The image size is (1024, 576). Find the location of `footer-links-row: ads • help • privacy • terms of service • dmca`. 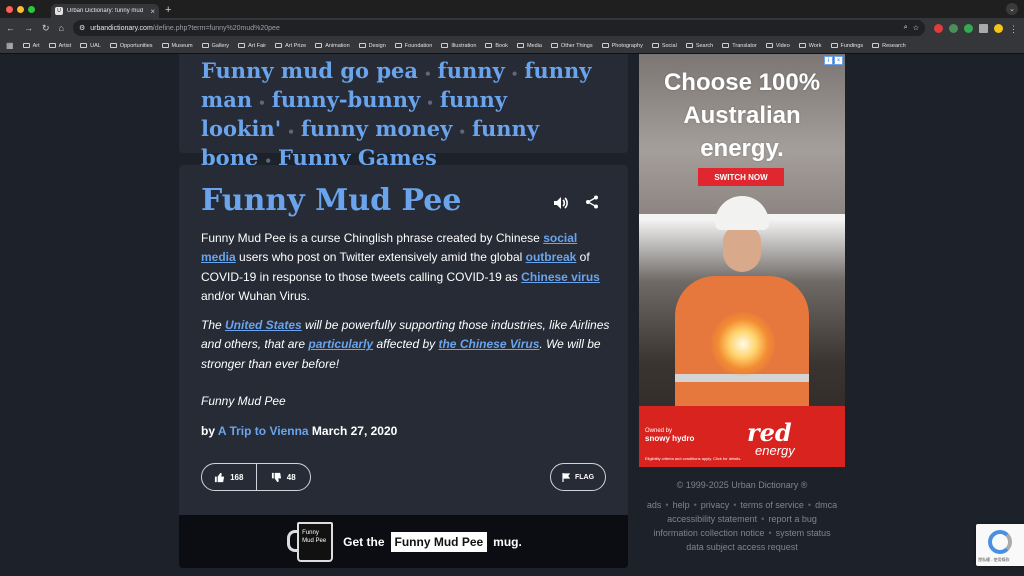

footer-links-row: ads • help • privacy • terms of service • dmca is located at coordinates (742, 505).